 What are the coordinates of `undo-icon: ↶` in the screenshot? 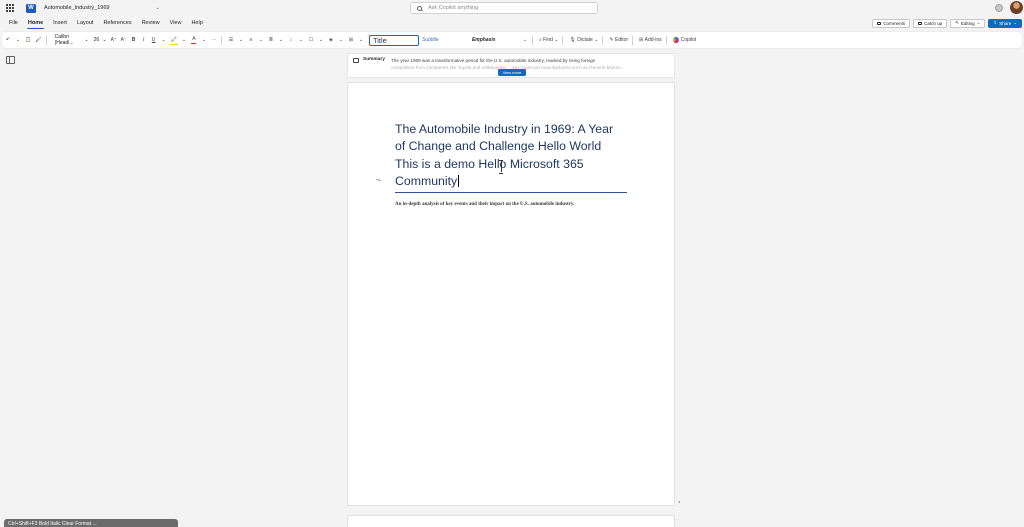 It's located at (8, 40).